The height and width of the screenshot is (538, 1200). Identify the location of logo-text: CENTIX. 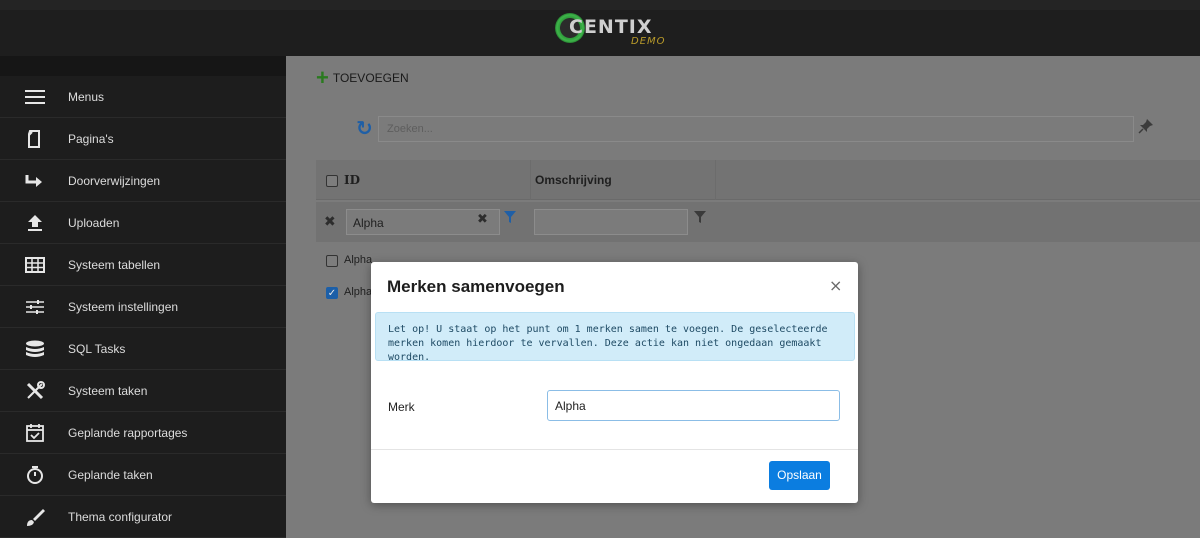
(611, 27).